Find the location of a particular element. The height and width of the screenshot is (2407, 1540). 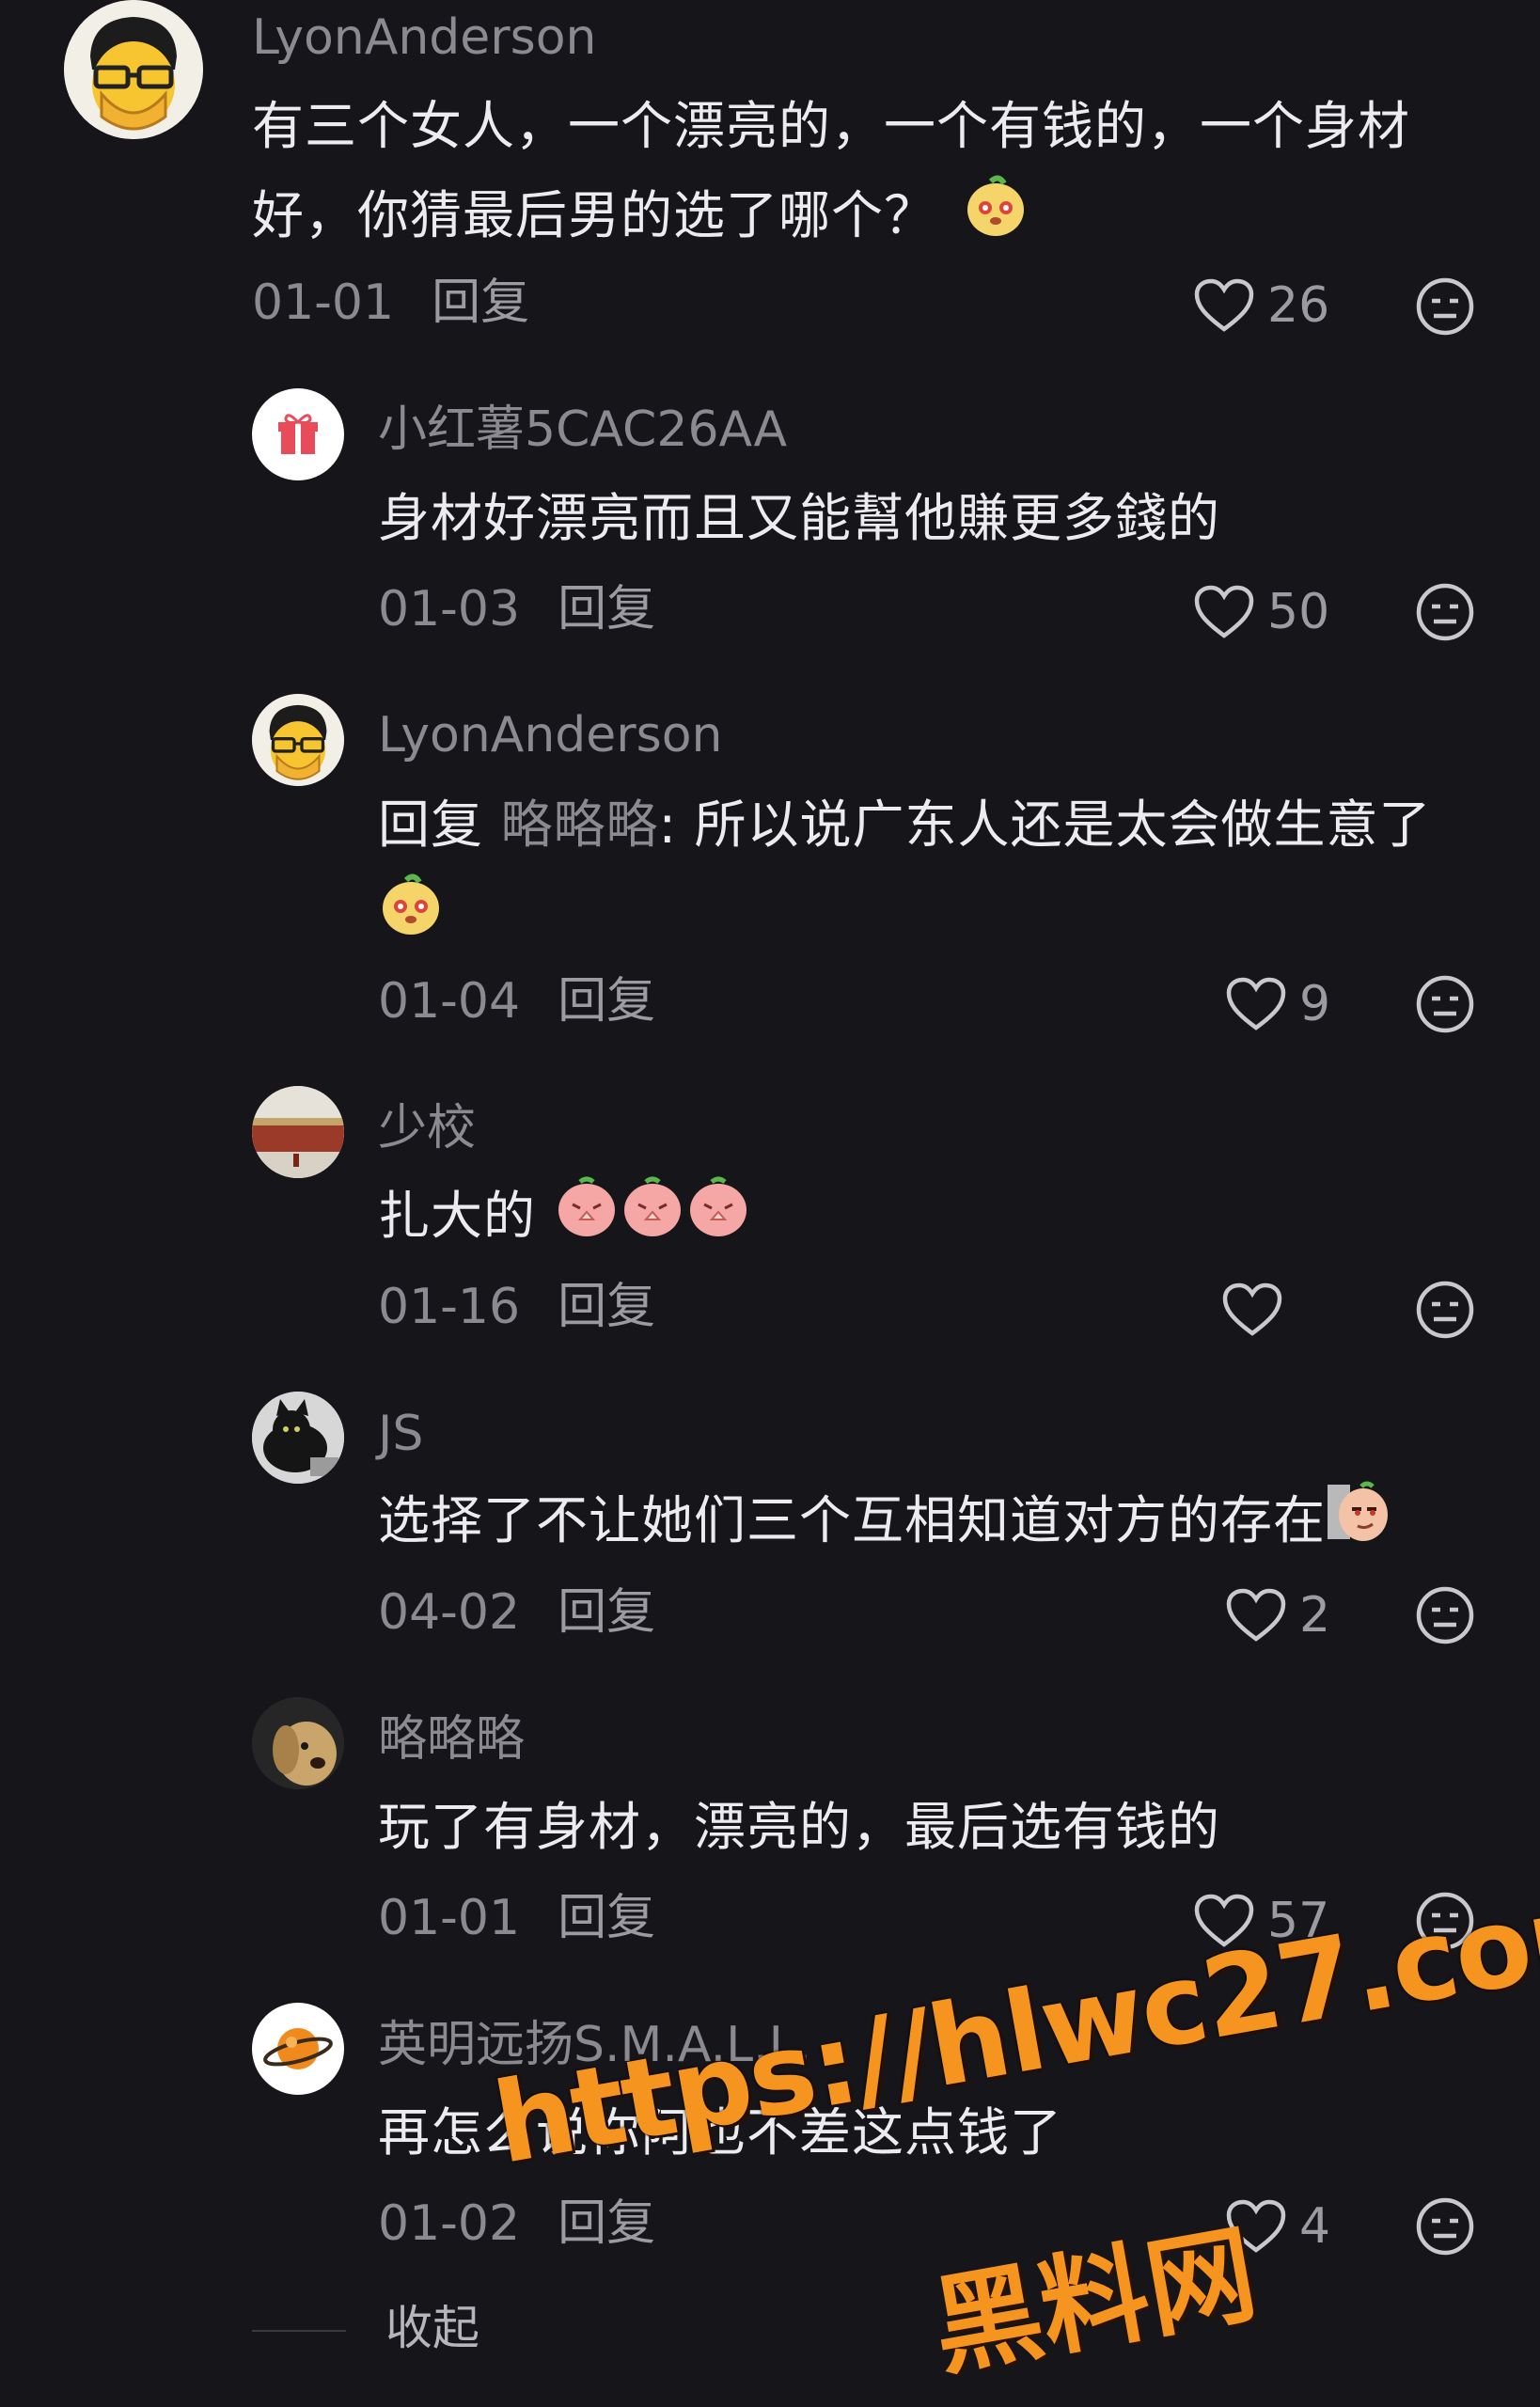

like-button: 26 is located at coordinates (1262, 305).